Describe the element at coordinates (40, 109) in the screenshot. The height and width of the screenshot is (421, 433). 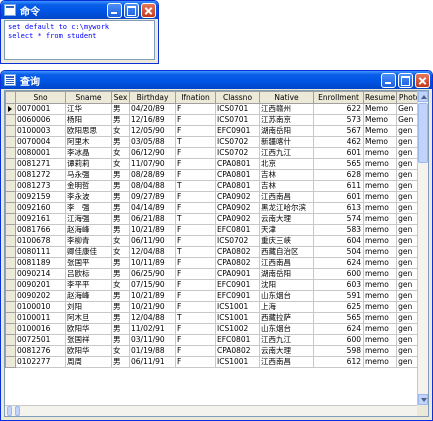
I see `cell-sno: 0070001` at that location.